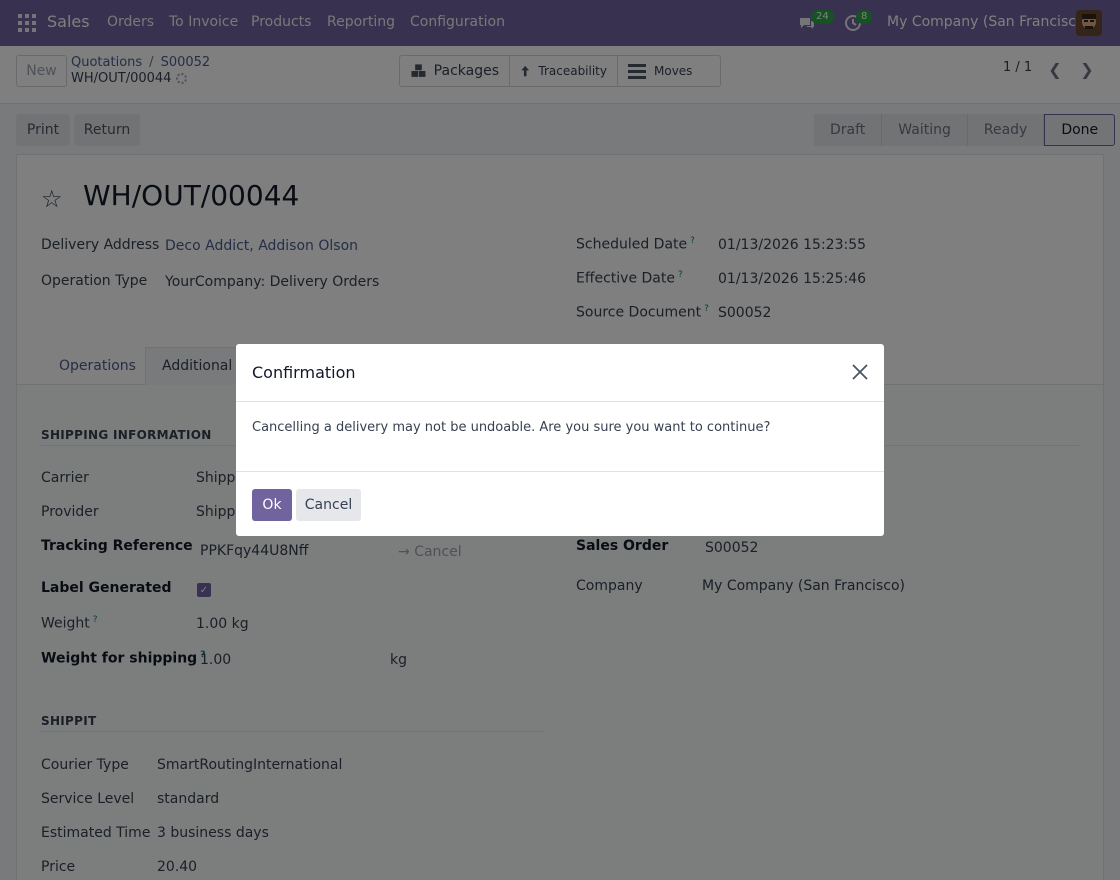 The height and width of the screenshot is (880, 1120). I want to click on cancel-button: Cancel, so click(328, 505).